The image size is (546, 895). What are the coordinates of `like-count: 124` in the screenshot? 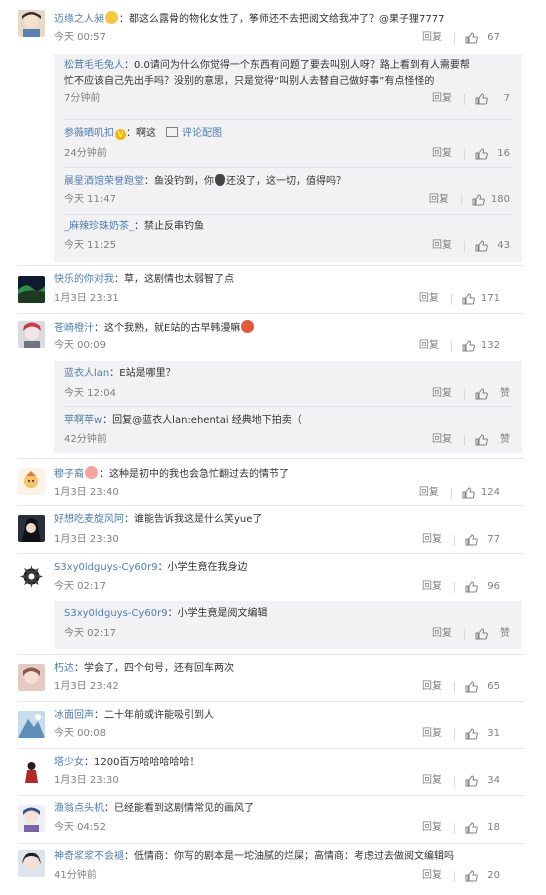 It's located at (490, 492).